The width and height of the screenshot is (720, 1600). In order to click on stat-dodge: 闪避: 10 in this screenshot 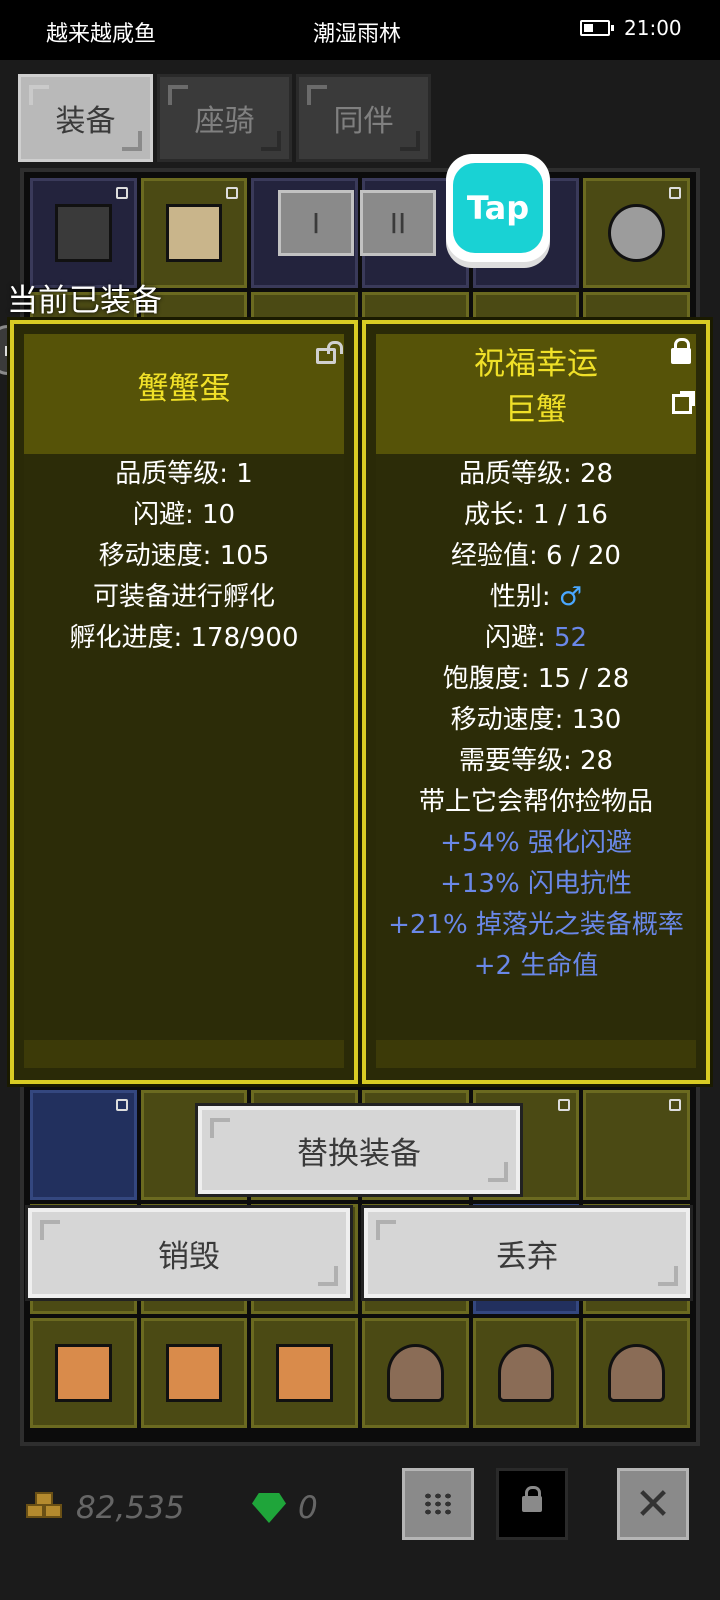, I will do `click(184, 515)`.